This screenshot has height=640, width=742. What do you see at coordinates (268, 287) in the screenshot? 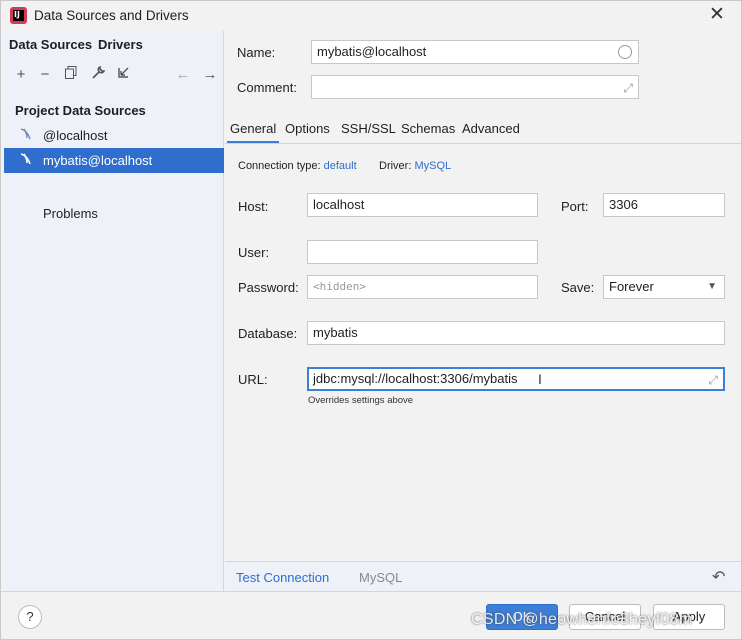
I see `password-label: Password:` at bounding box center [268, 287].